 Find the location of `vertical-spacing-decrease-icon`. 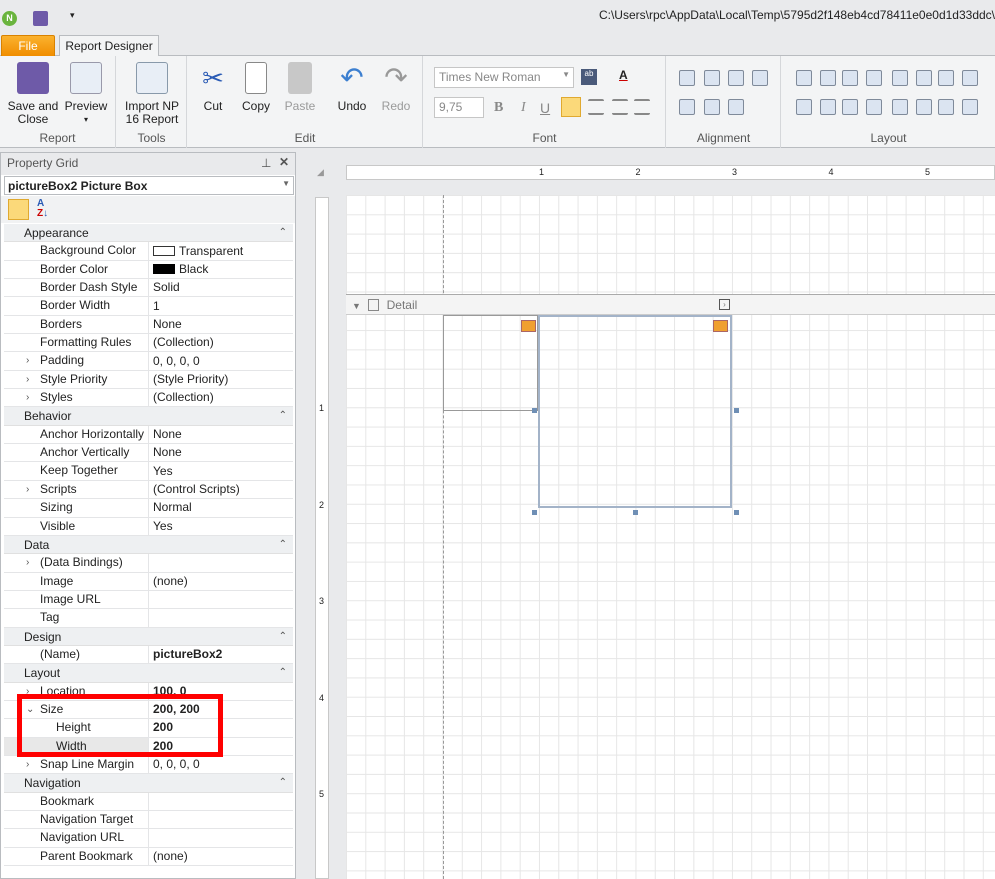

vertical-spacing-decrease-icon is located at coordinates (850, 107).